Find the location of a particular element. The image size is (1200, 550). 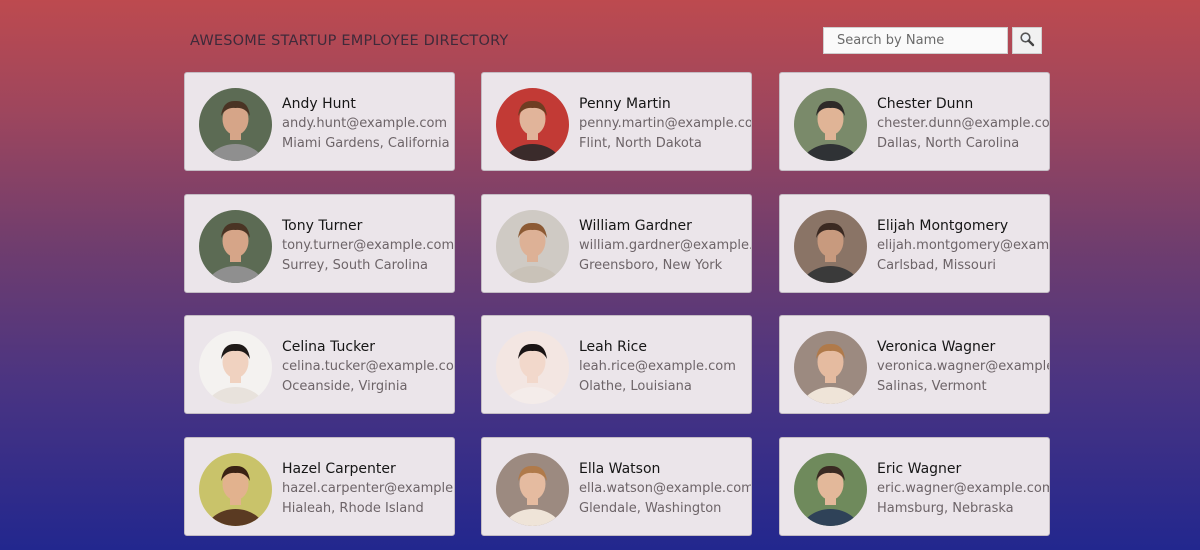

employee-email: leah.rice@example.com is located at coordinates (657, 366).